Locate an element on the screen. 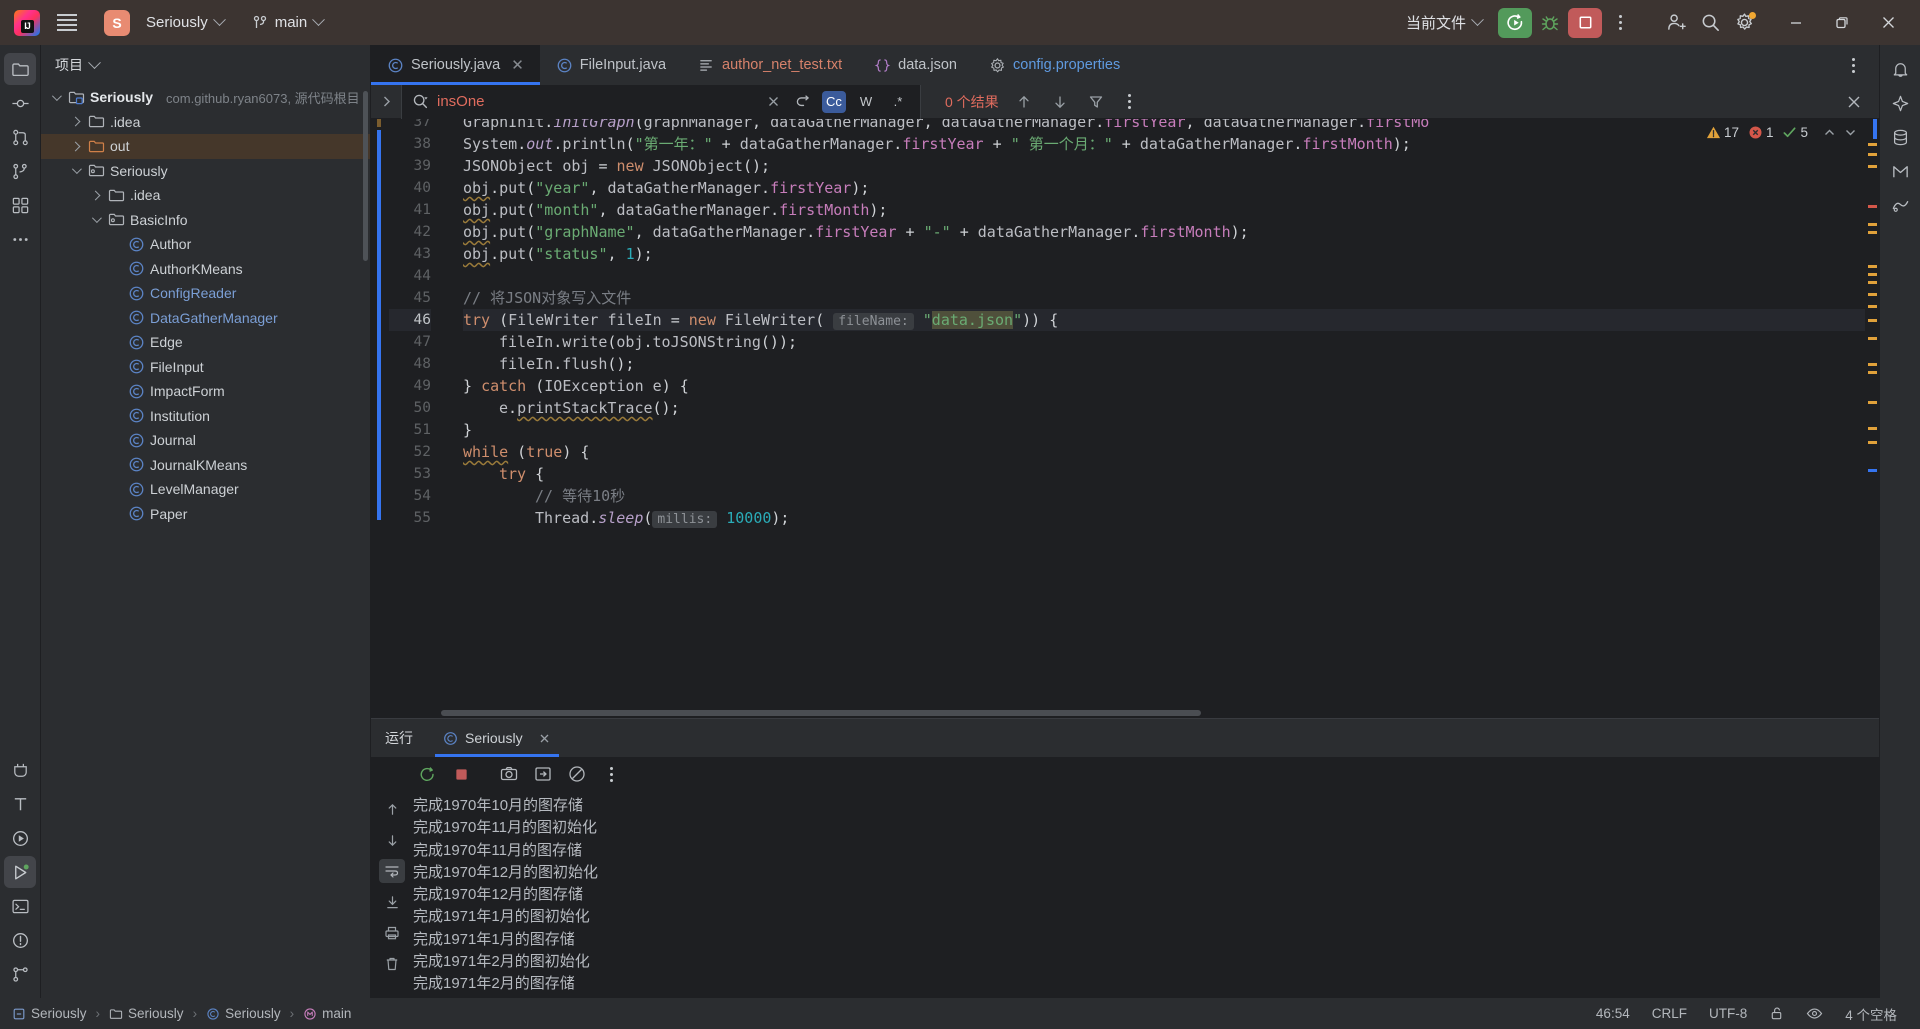 The width and height of the screenshot is (1920, 1029). sidebar-item-run is located at coordinates (20, 872).